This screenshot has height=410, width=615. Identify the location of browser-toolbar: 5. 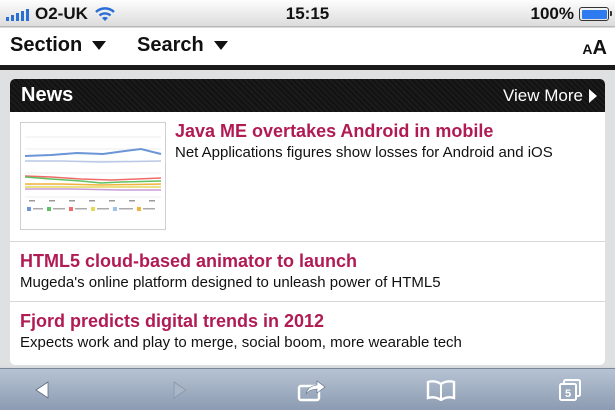
(307, 389).